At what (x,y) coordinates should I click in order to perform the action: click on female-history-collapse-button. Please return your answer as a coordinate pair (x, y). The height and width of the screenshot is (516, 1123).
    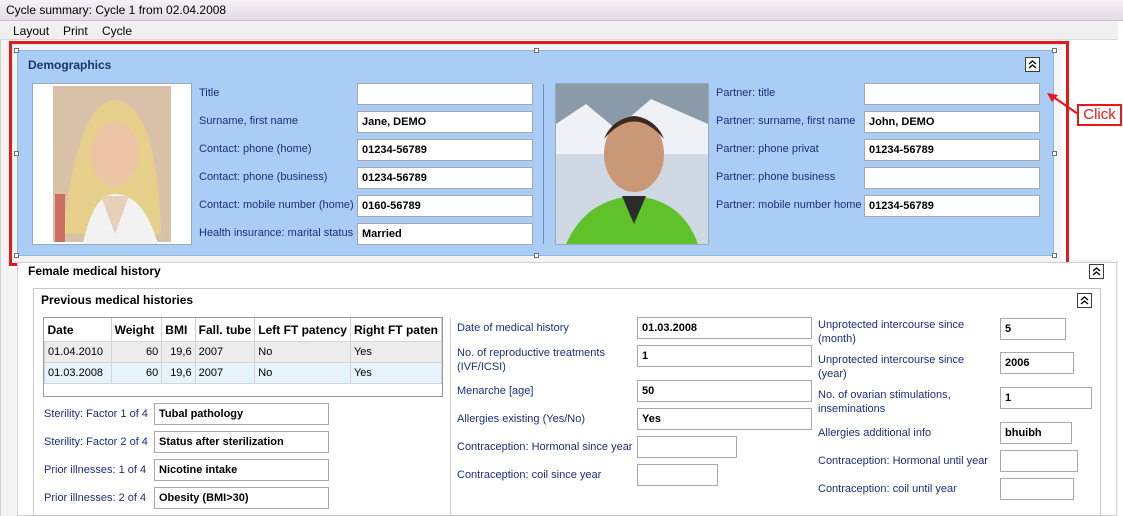
    Looking at the image, I should click on (1096, 271).